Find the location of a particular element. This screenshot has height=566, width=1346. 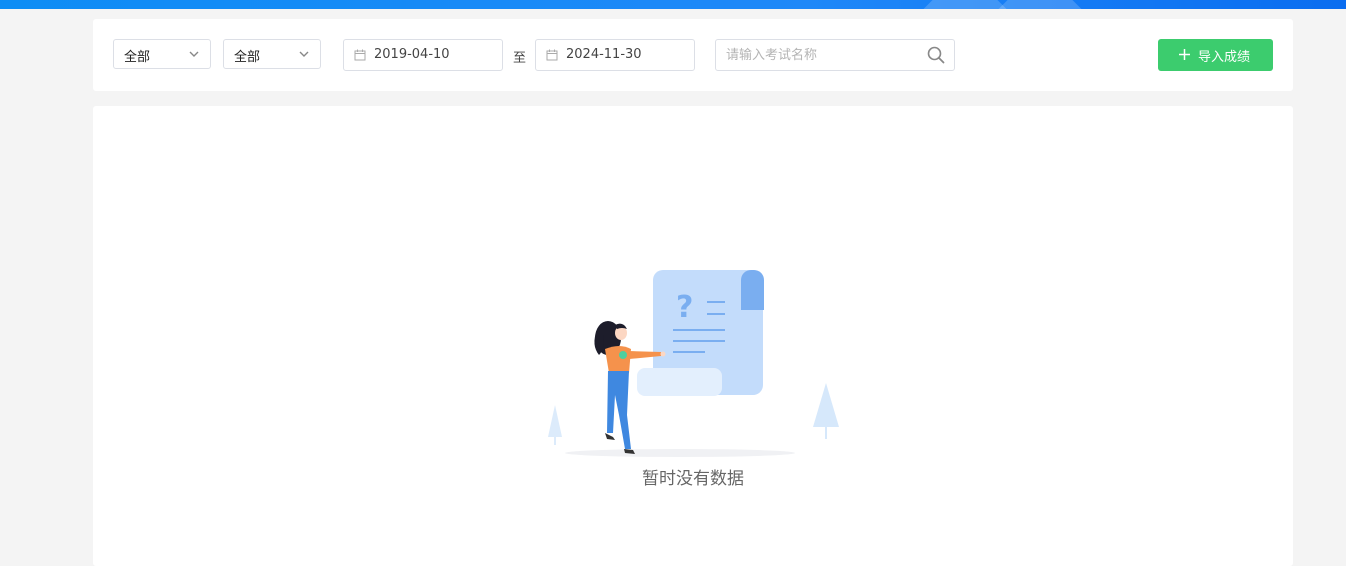

exam-name-search-input is located at coordinates (835, 55).